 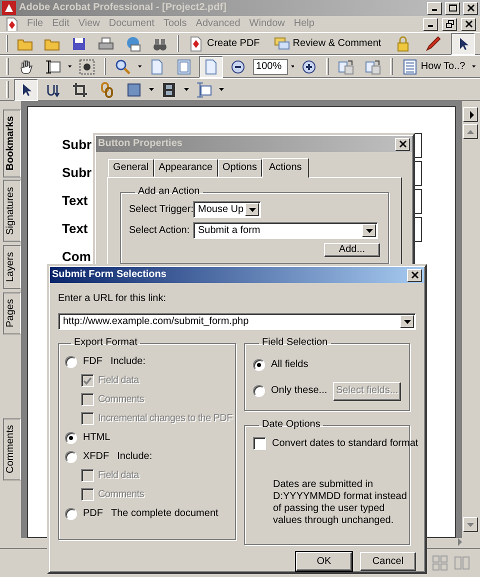 I want to click on text-cursor-icon, so click(x=52, y=66).